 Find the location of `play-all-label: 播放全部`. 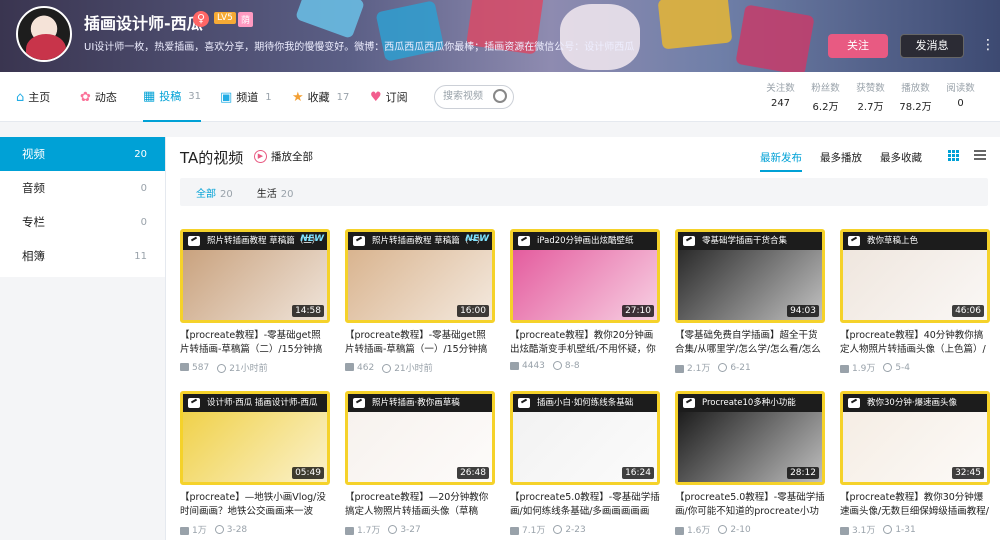

play-all-label: 播放全部 is located at coordinates (292, 157).